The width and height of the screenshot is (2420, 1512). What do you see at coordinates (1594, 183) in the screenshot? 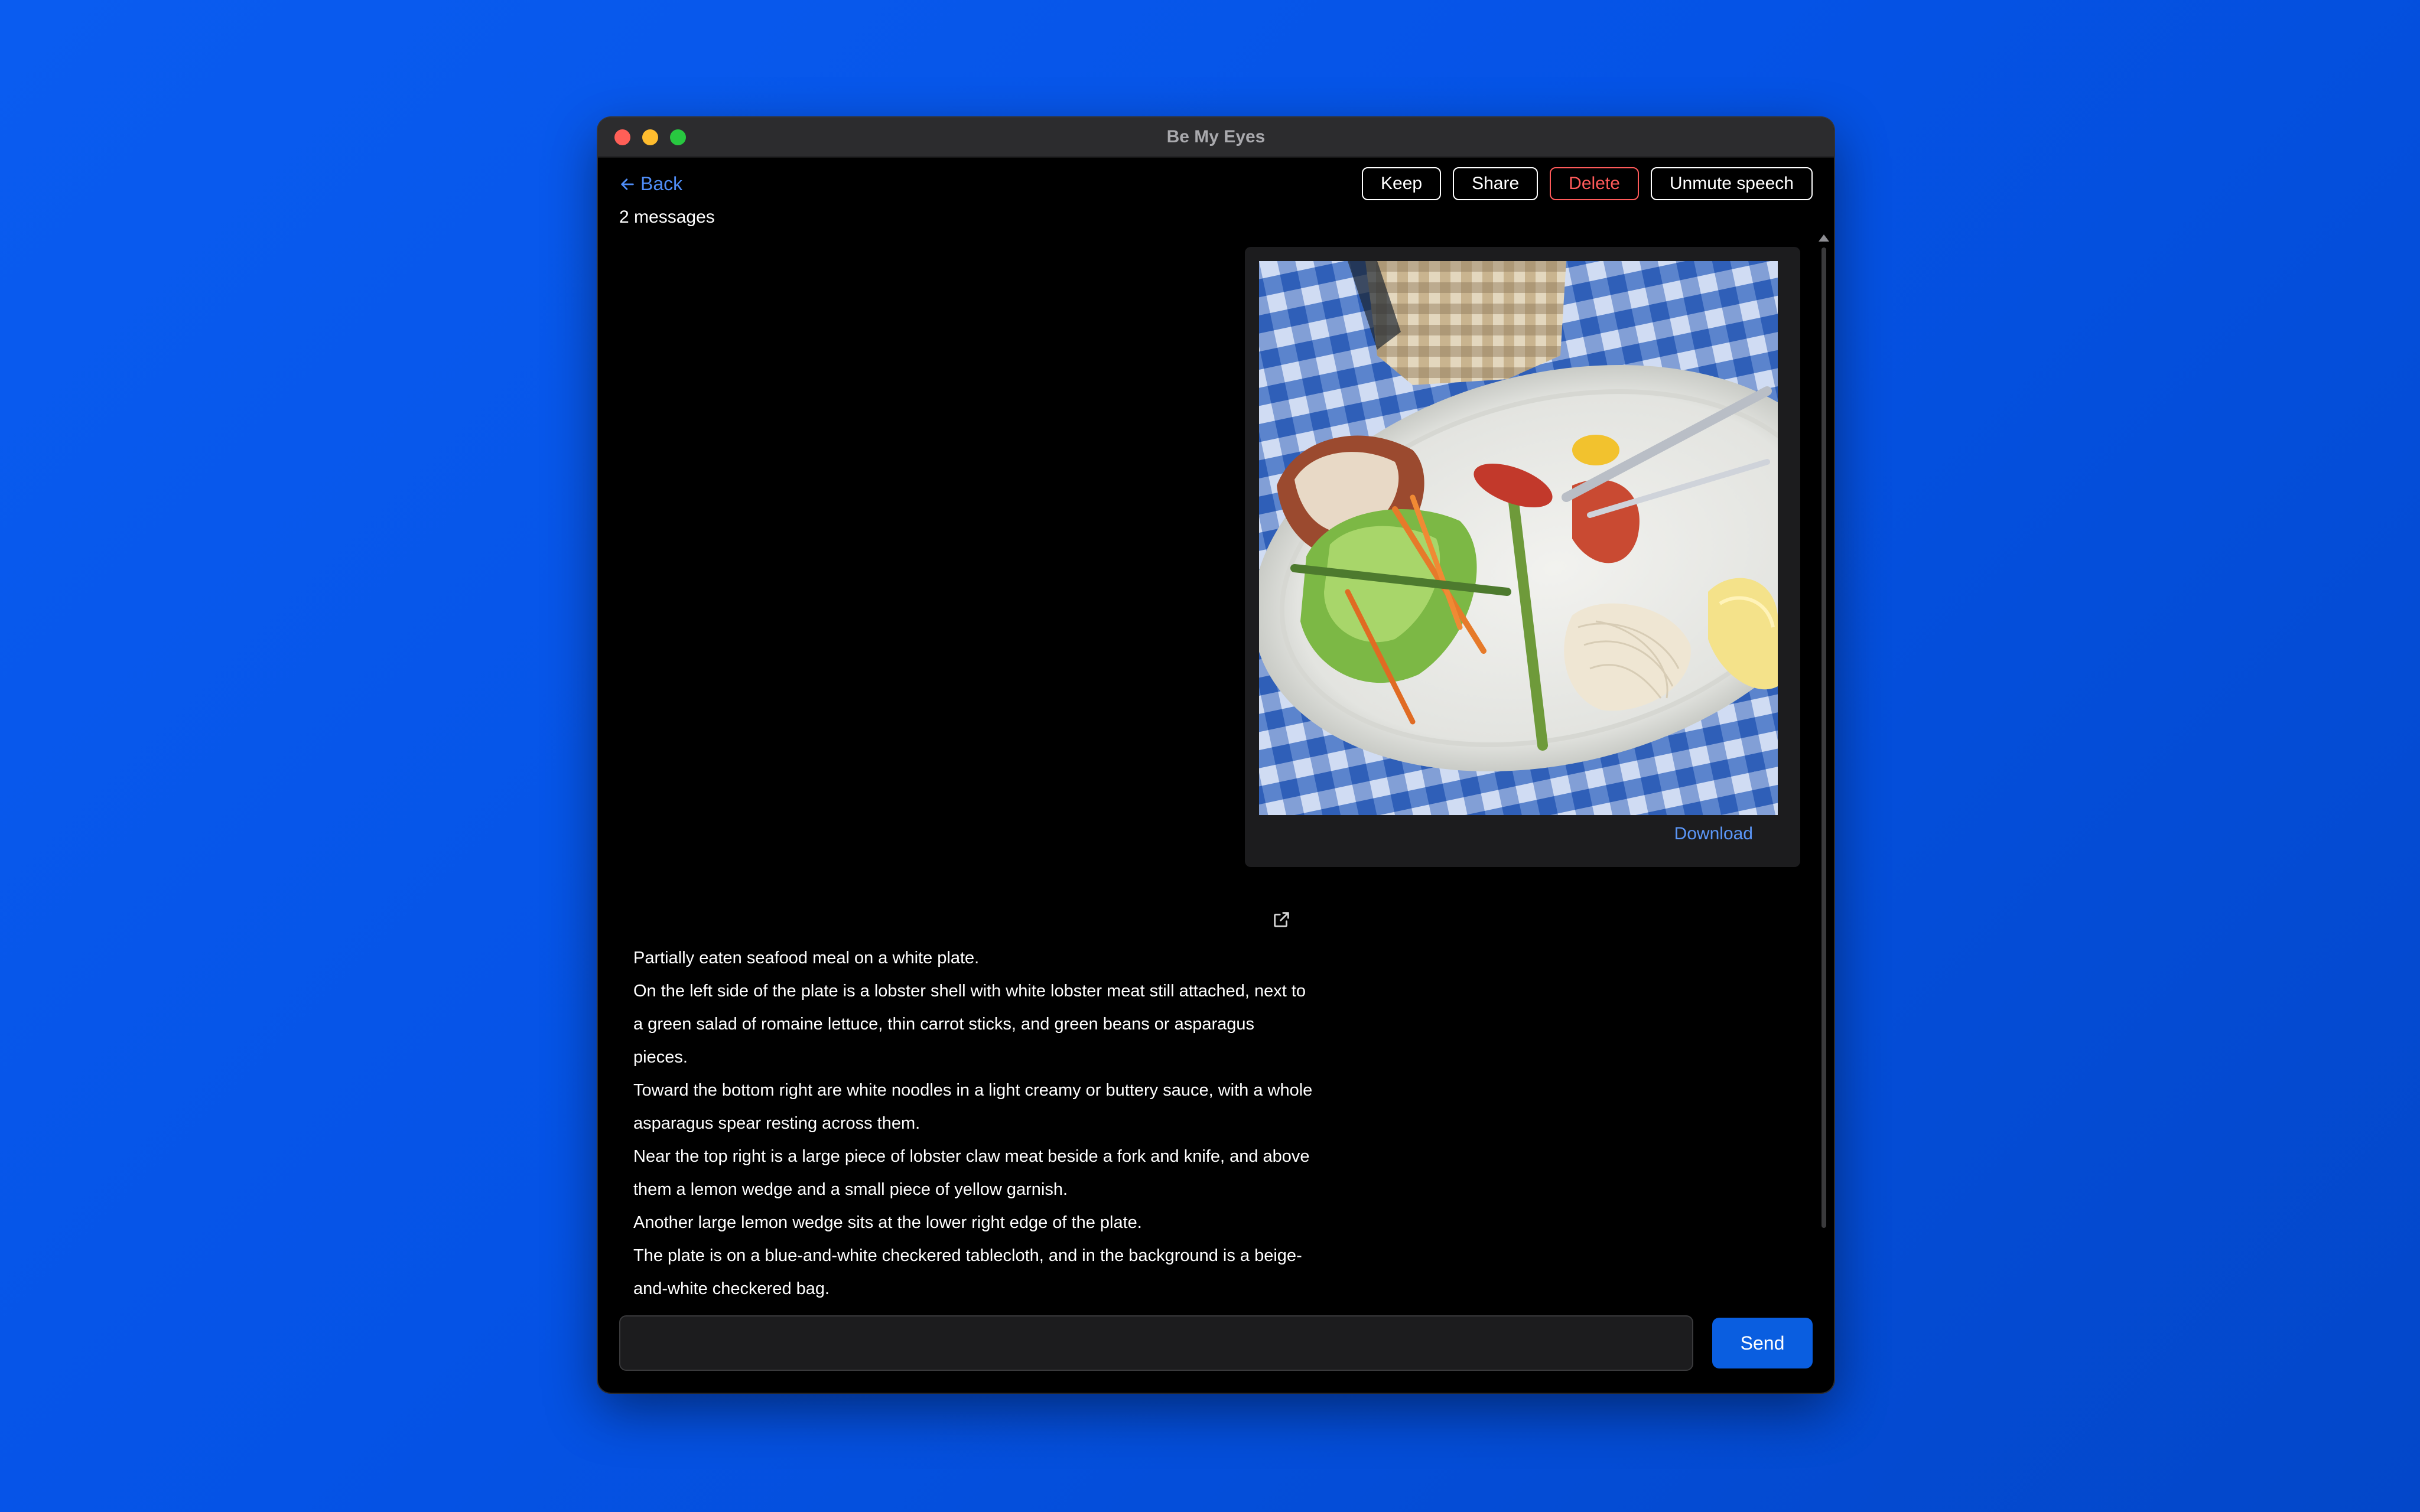
I see `delete-button: Delete` at bounding box center [1594, 183].